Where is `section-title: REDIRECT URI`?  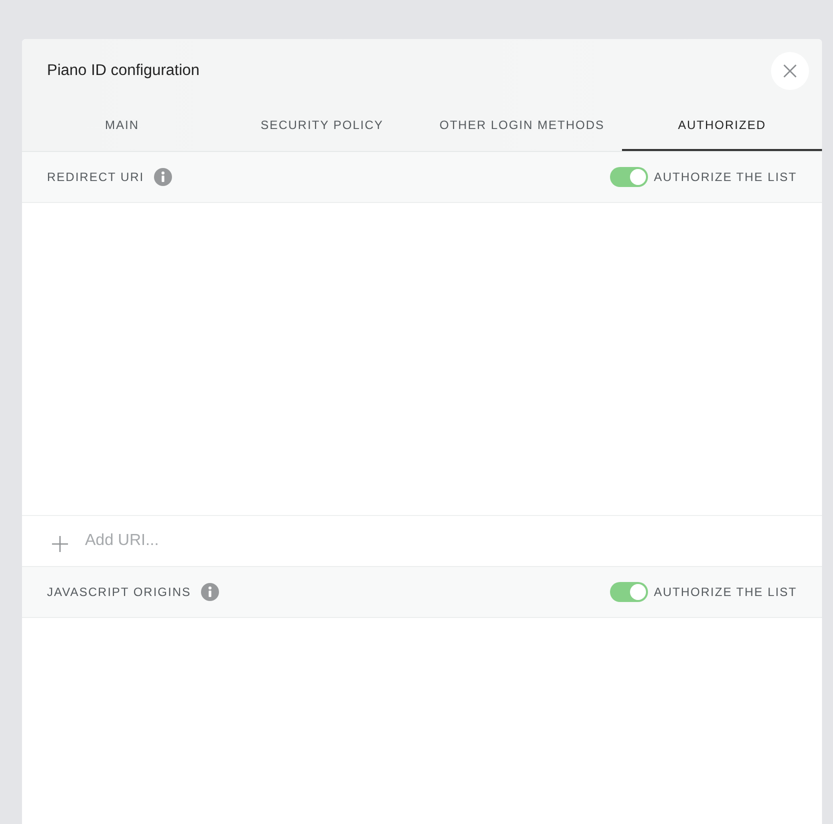 section-title: REDIRECT URI is located at coordinates (95, 177).